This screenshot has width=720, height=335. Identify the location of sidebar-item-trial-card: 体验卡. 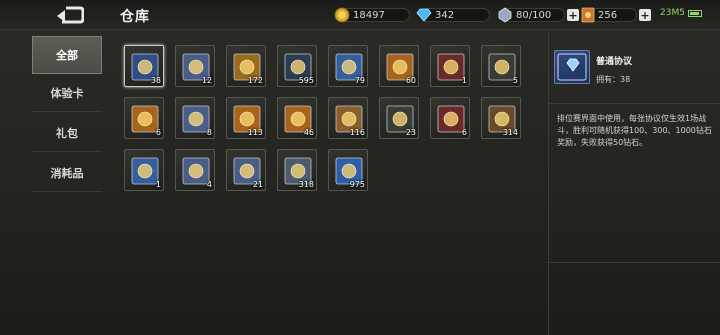
(67, 93).